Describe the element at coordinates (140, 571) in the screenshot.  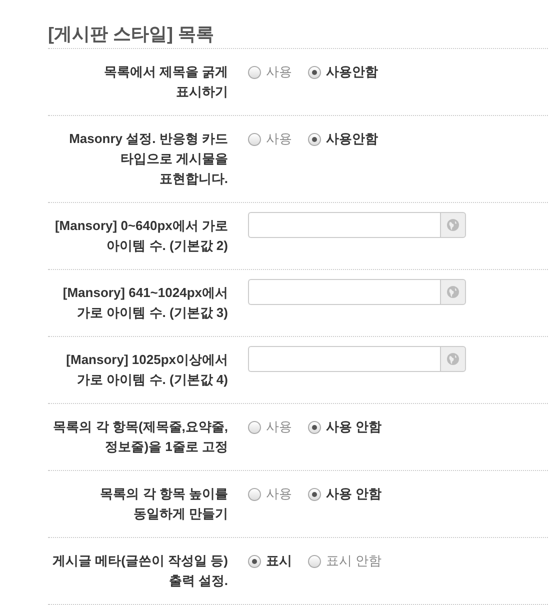
I see `setting-label: 게시글 메타(글쓴이 작성일 등) 출력 설정.` at that location.